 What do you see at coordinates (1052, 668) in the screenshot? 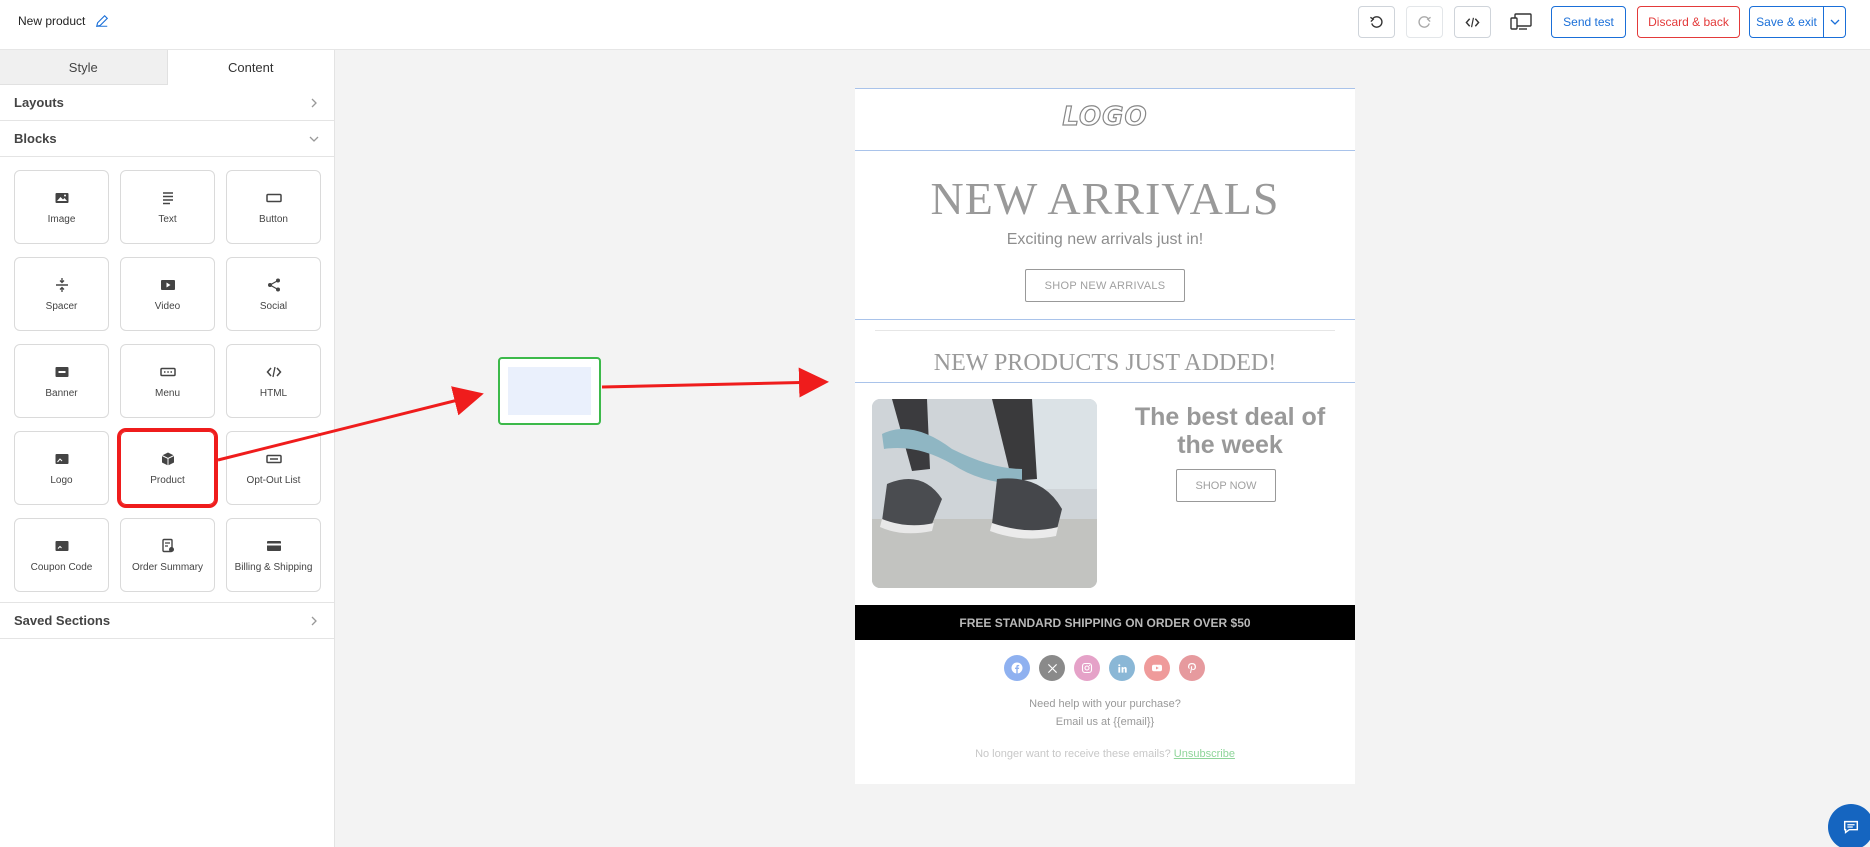
I see `x-twitter-icon` at bounding box center [1052, 668].